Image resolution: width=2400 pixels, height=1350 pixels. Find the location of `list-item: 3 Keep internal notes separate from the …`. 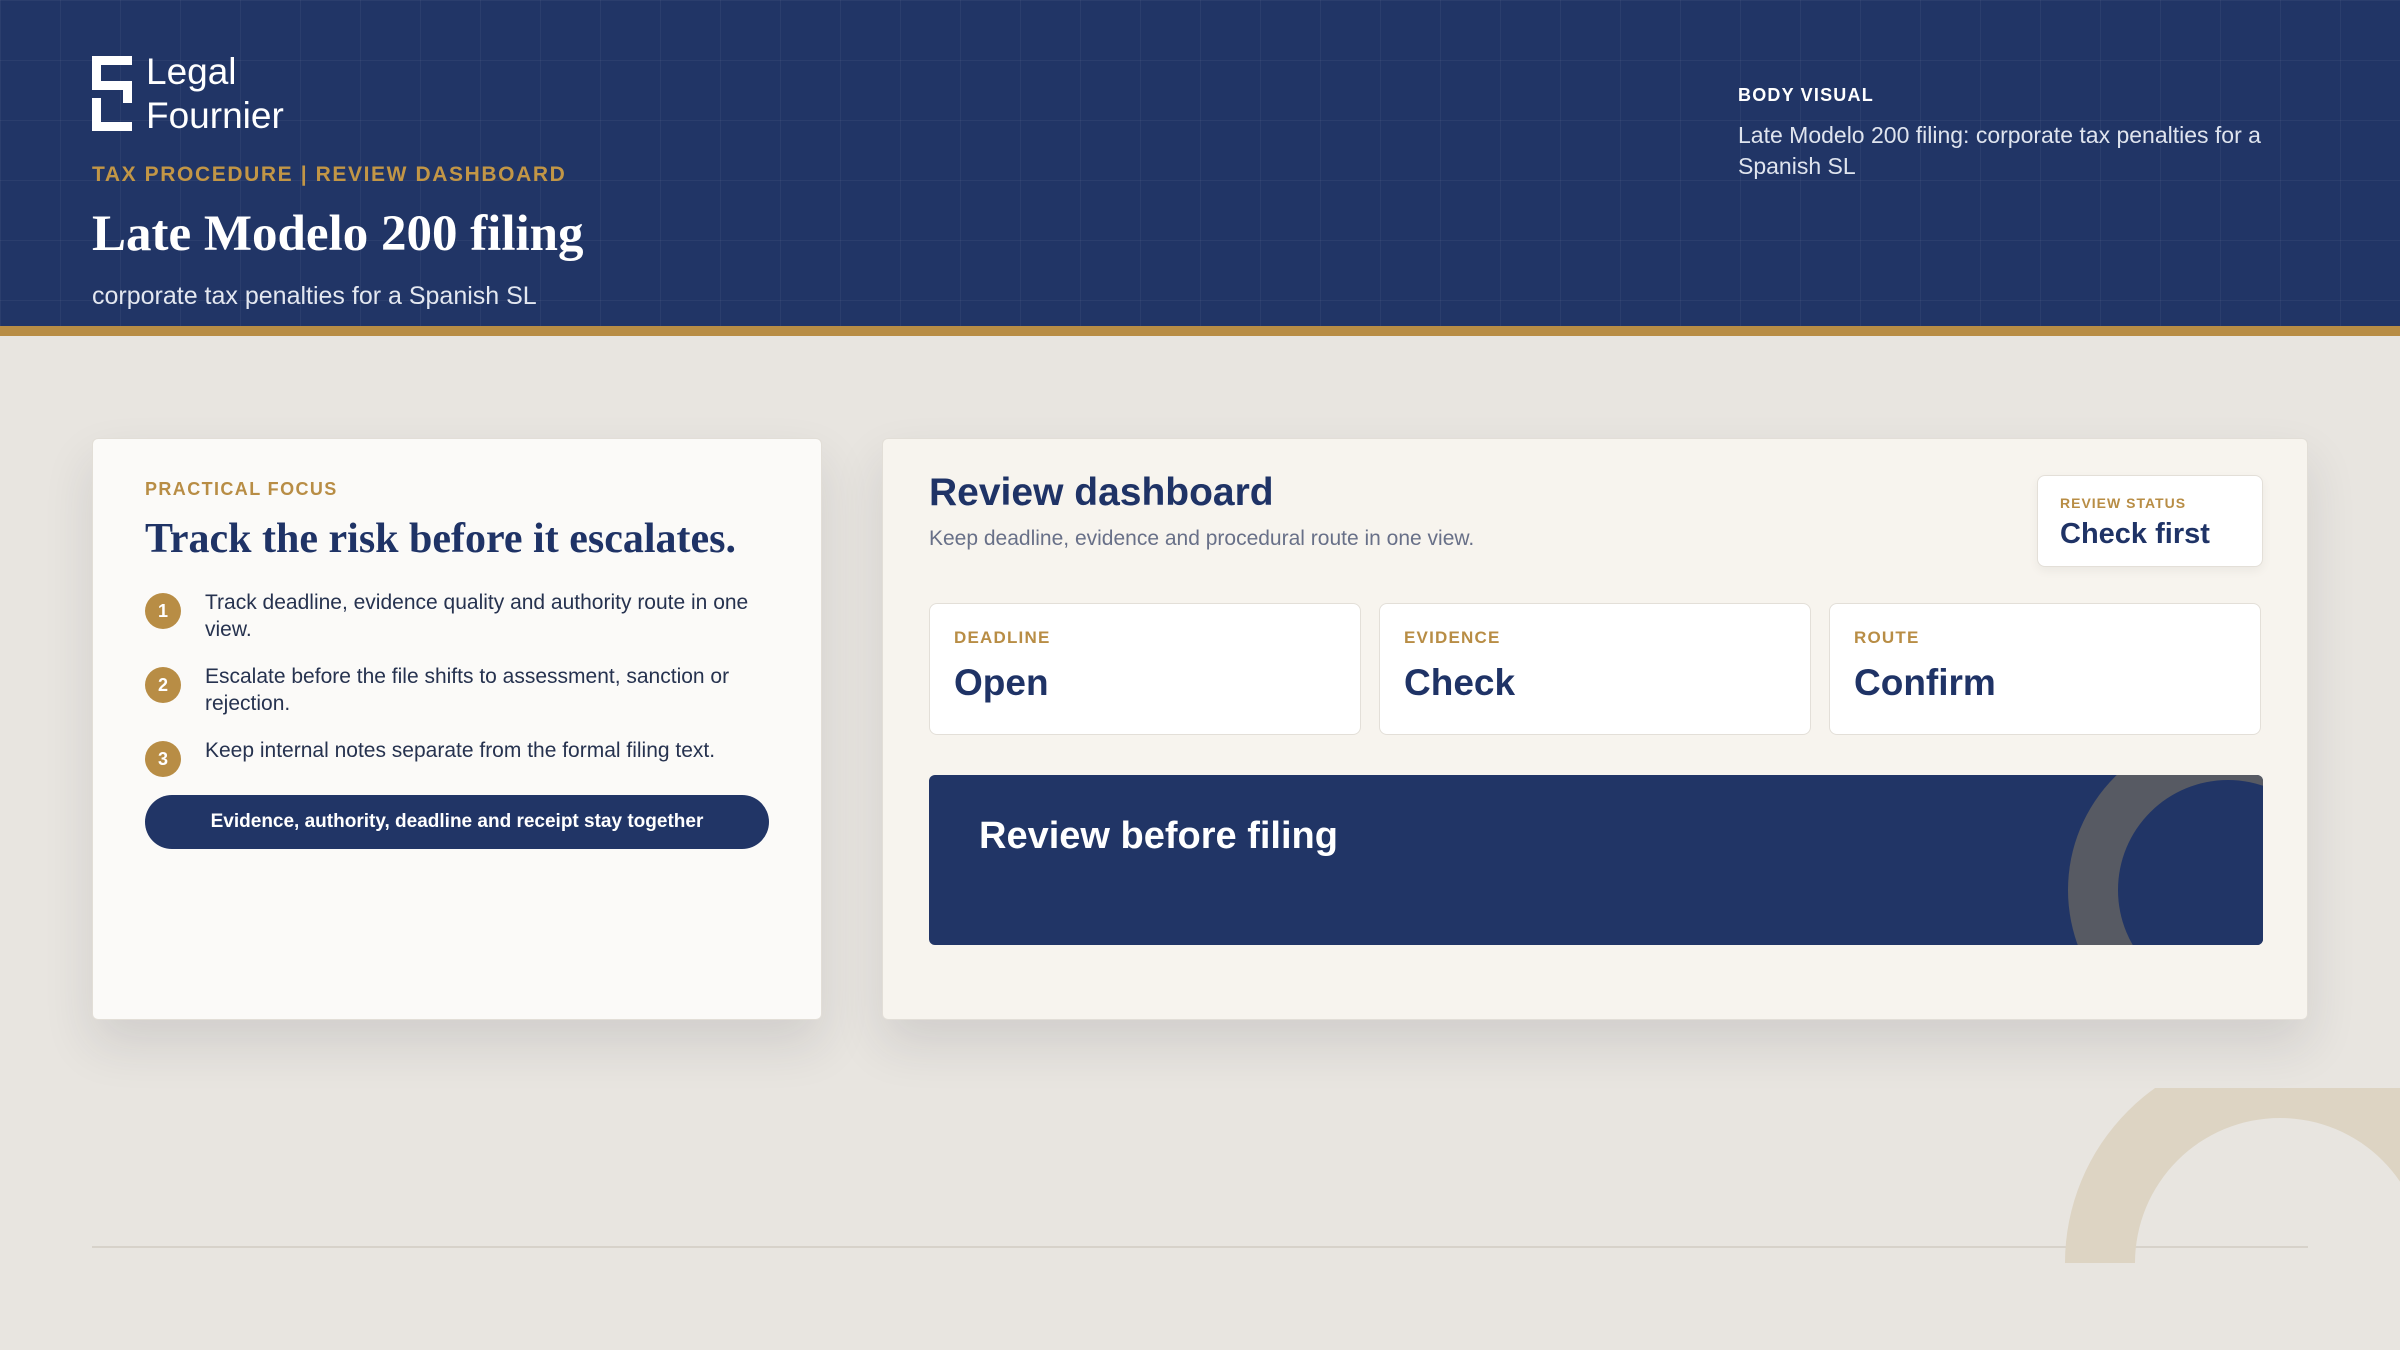

list-item: 3 Keep internal notes separate from the … is located at coordinates (460, 757).